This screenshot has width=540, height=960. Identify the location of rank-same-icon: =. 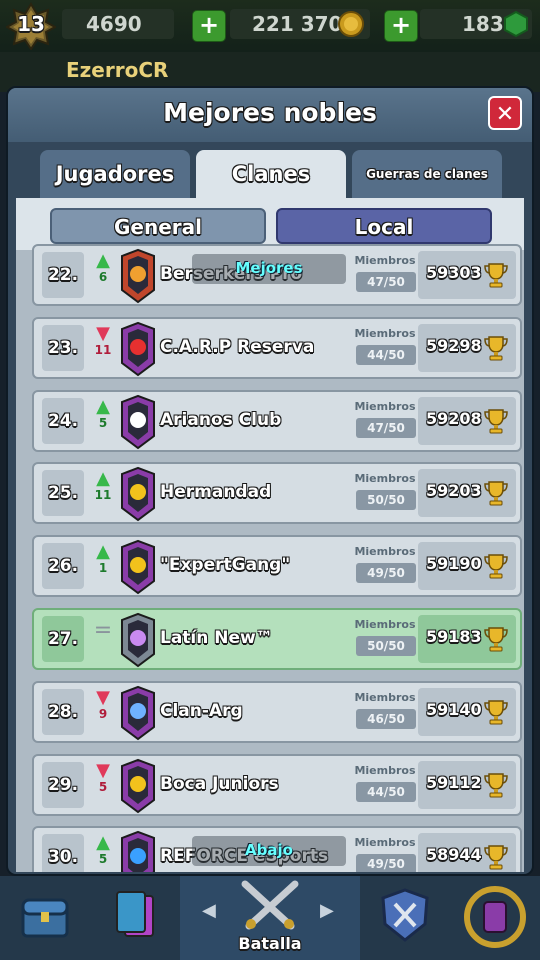
(103, 630).